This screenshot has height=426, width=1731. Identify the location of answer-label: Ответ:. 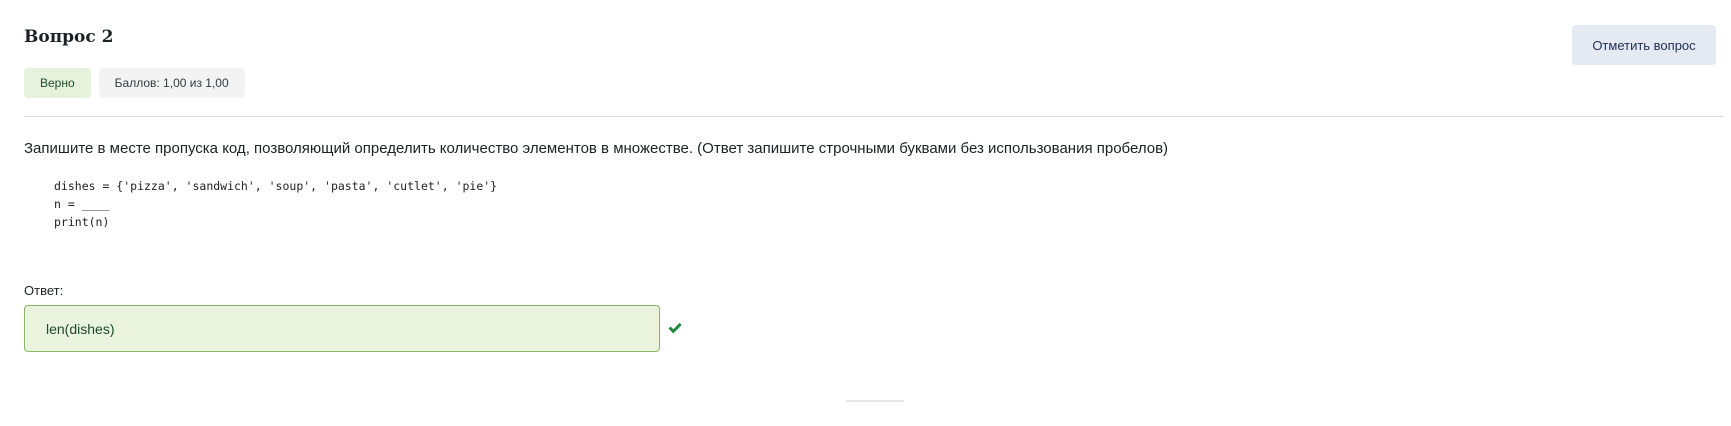
(44, 290).